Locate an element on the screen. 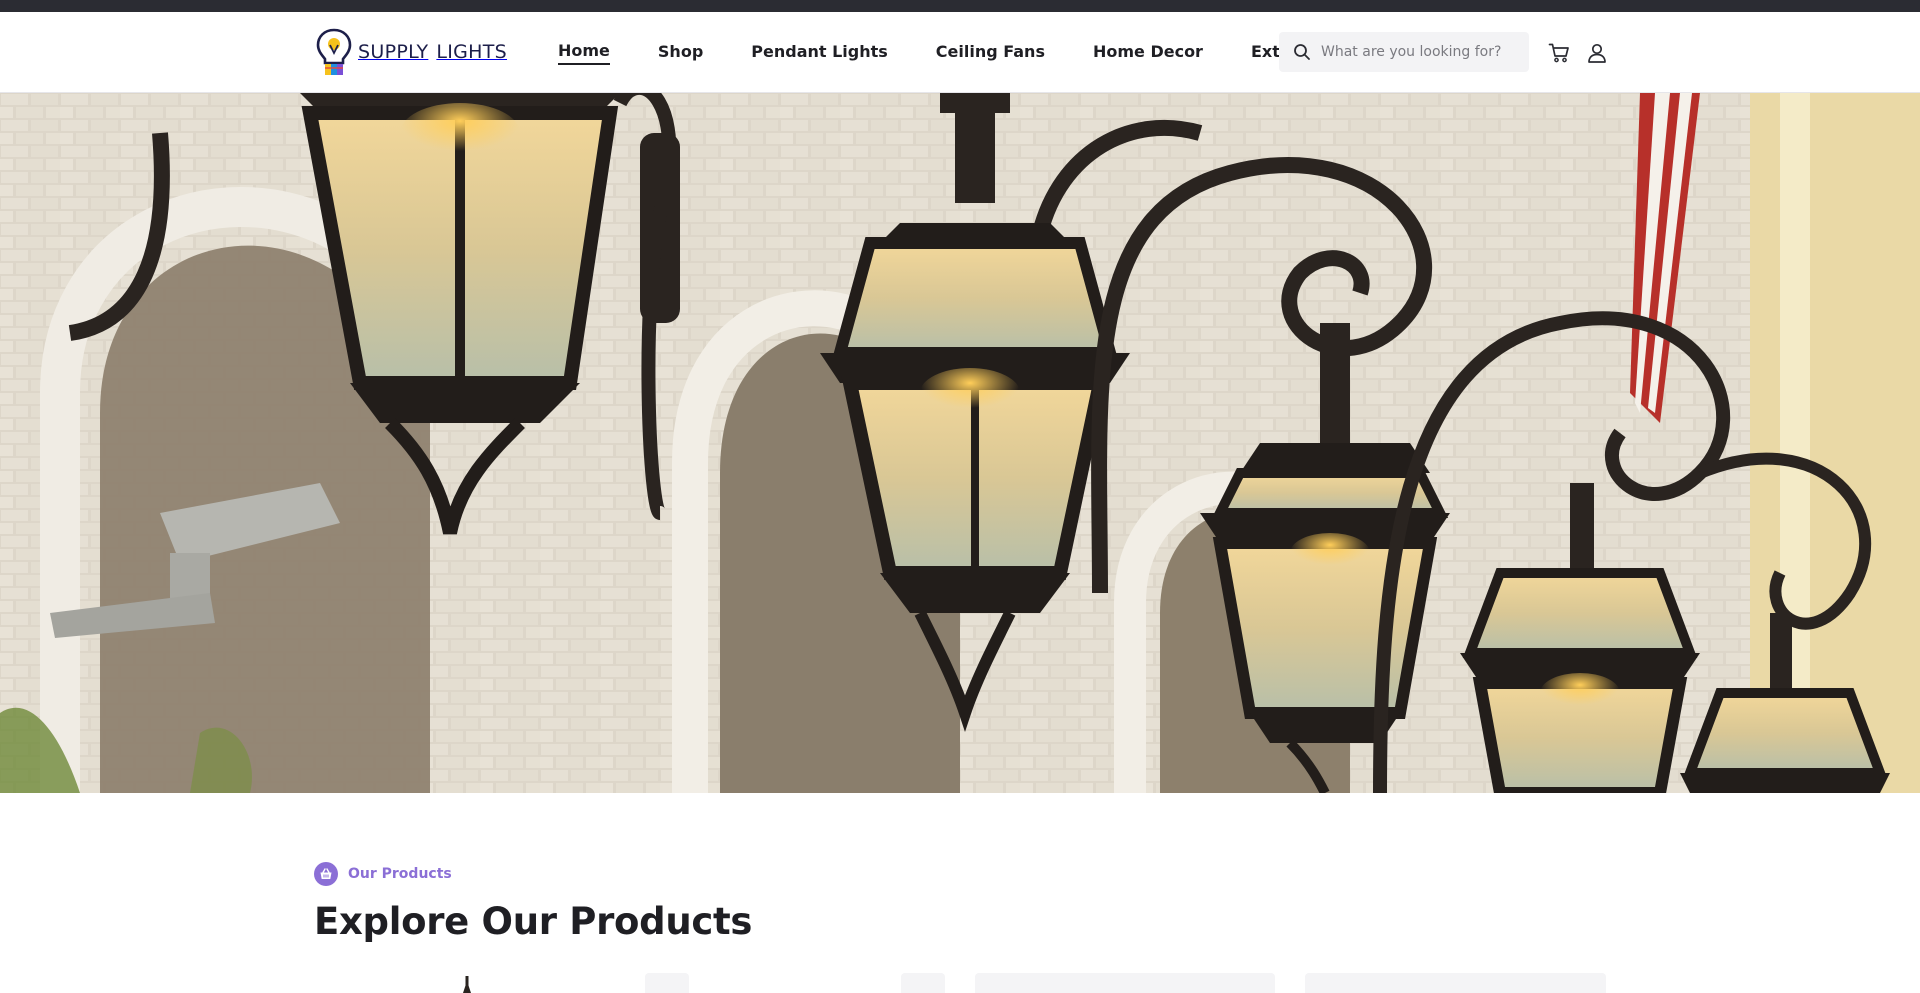  top-announcement-bar is located at coordinates (960, 6).